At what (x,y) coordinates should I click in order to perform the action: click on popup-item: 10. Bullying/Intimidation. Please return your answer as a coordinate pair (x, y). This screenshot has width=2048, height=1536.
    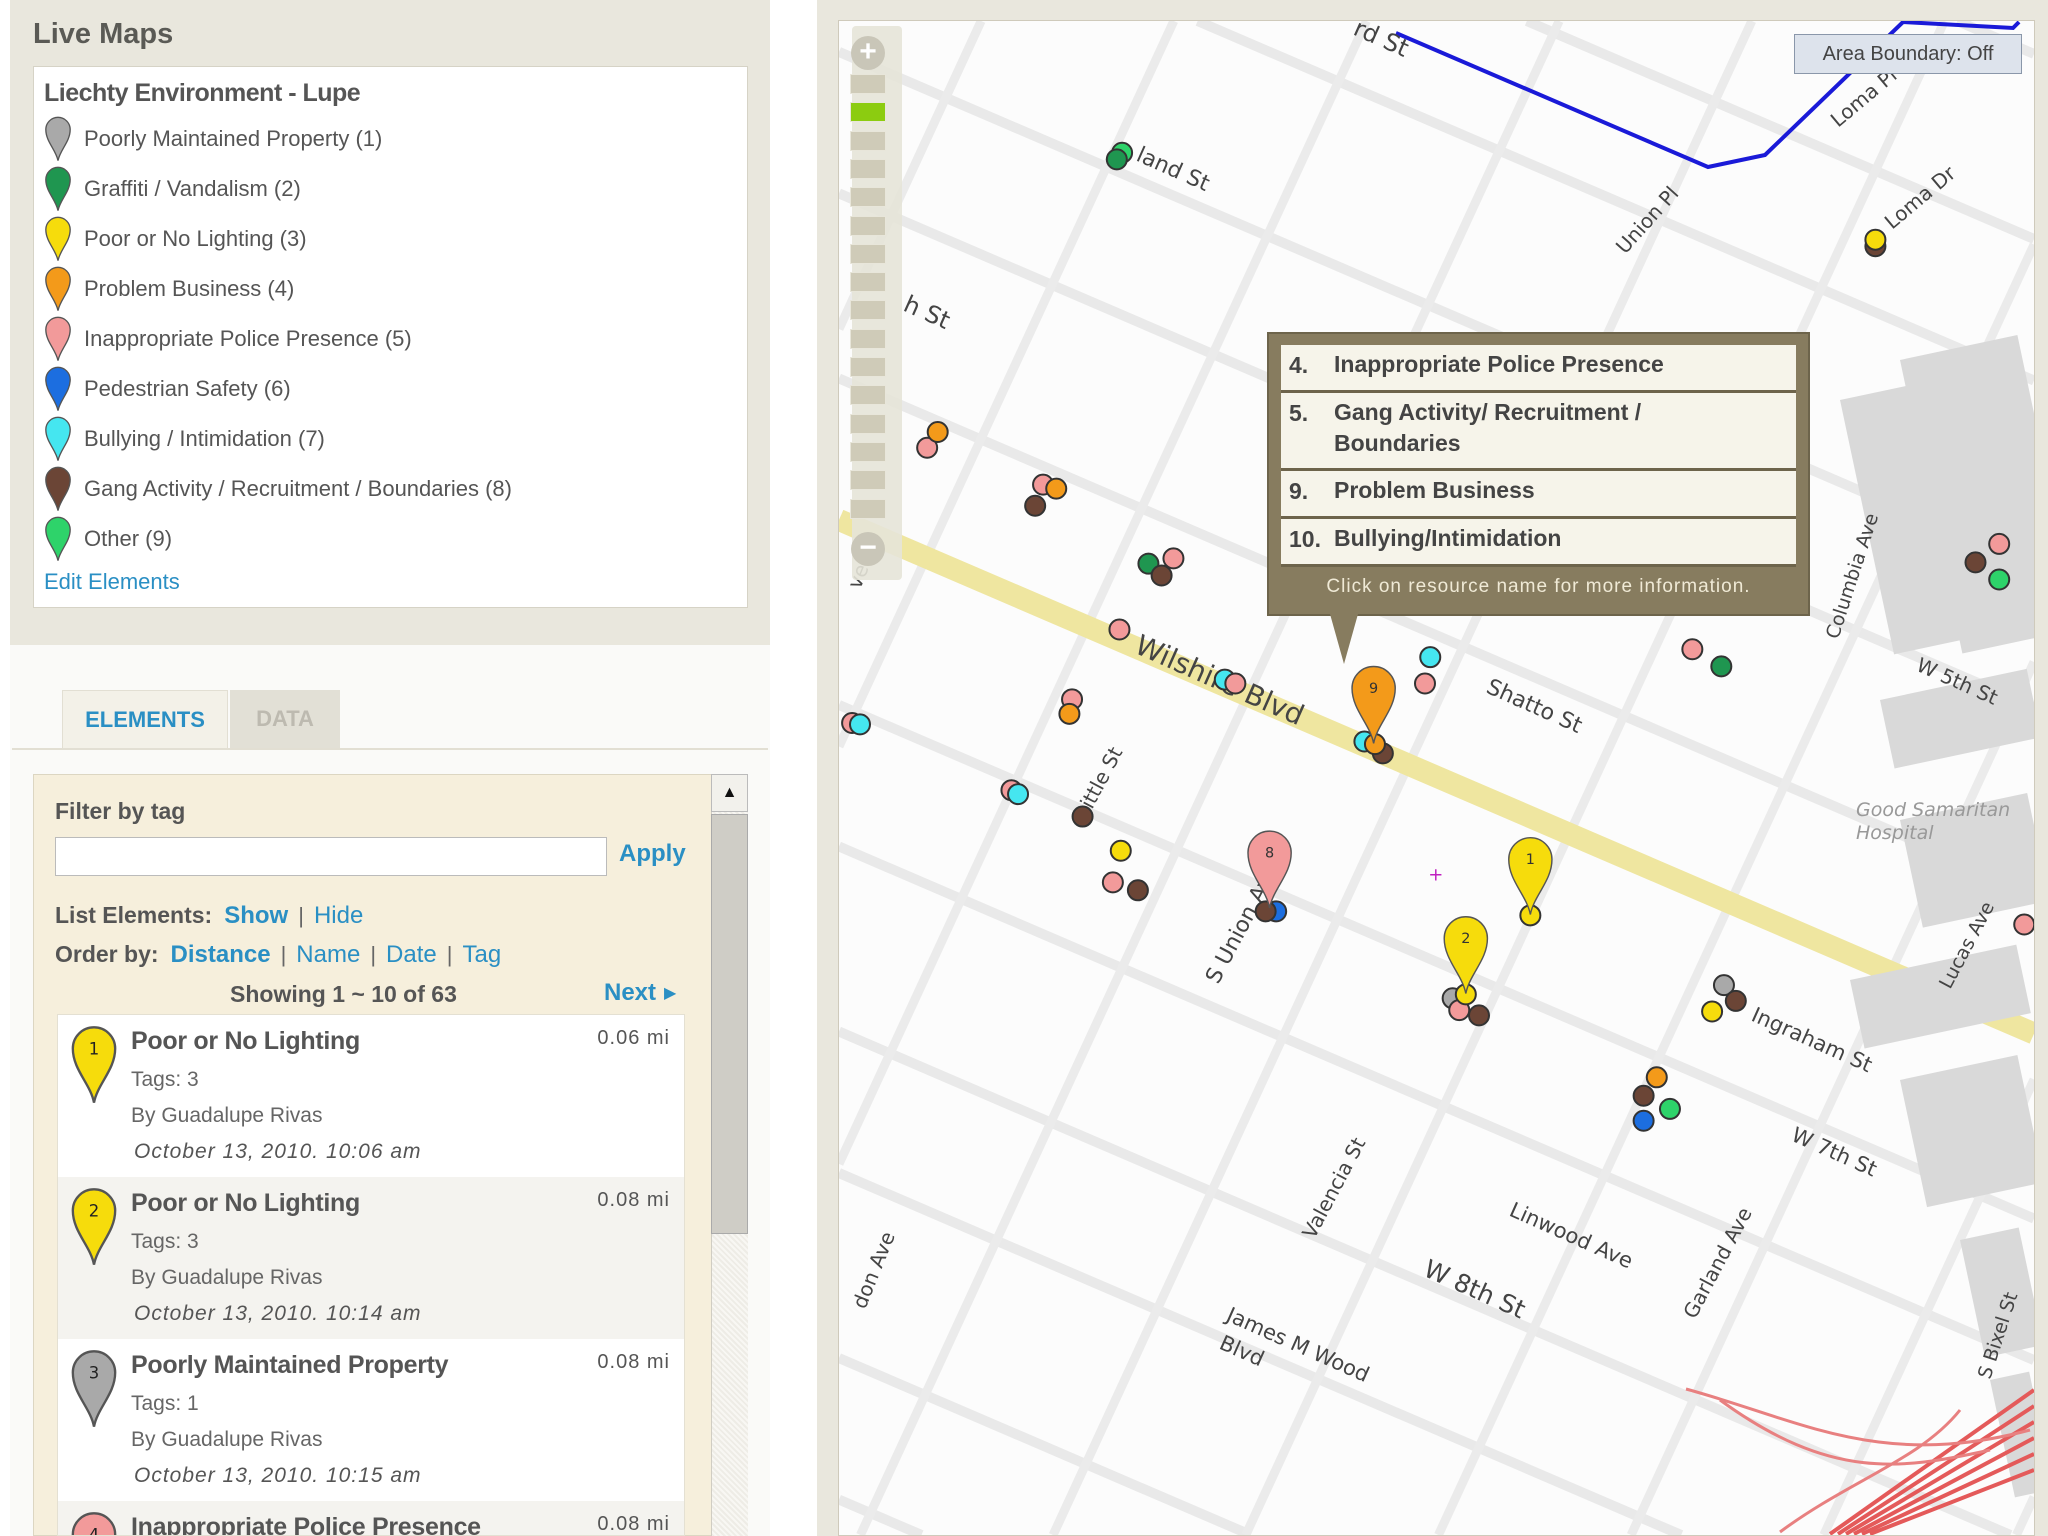
    Looking at the image, I should click on (1538, 543).